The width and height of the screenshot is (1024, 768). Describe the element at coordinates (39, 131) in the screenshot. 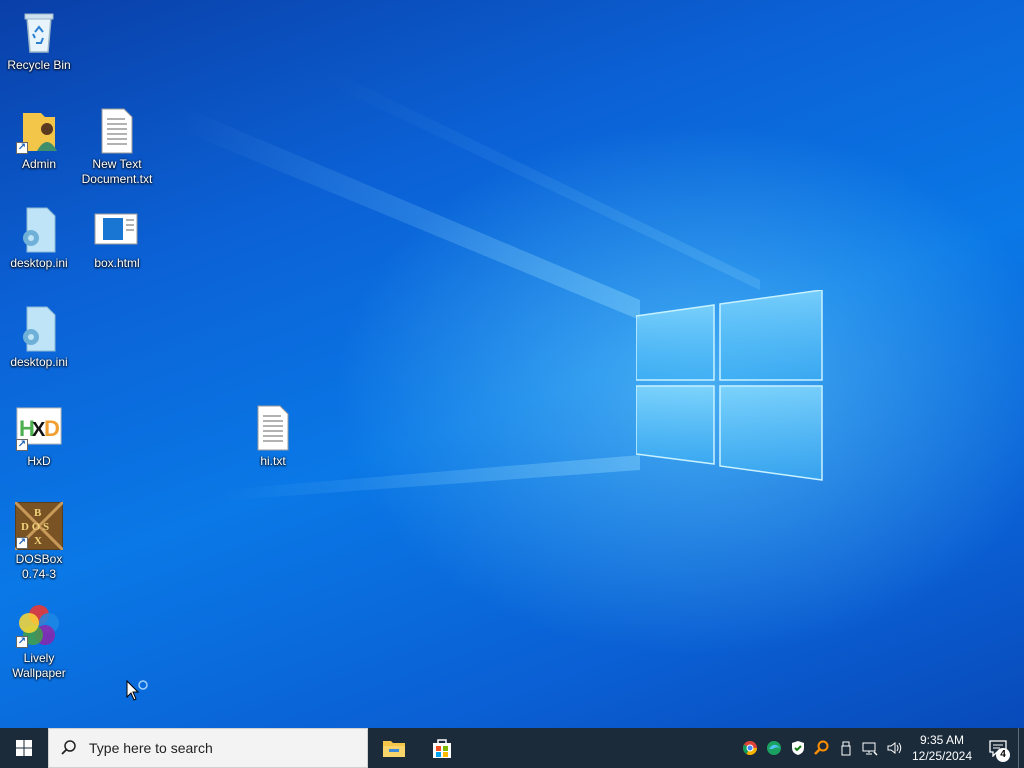

I see `user-folder-icon: ↗` at that location.